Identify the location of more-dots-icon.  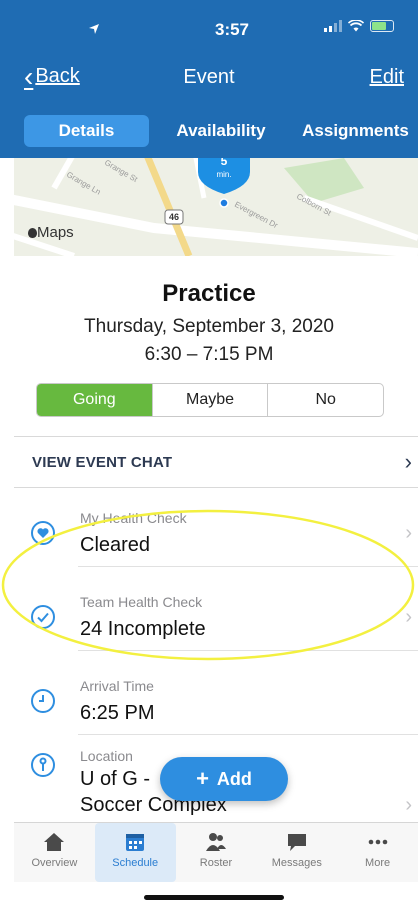
(377, 842).